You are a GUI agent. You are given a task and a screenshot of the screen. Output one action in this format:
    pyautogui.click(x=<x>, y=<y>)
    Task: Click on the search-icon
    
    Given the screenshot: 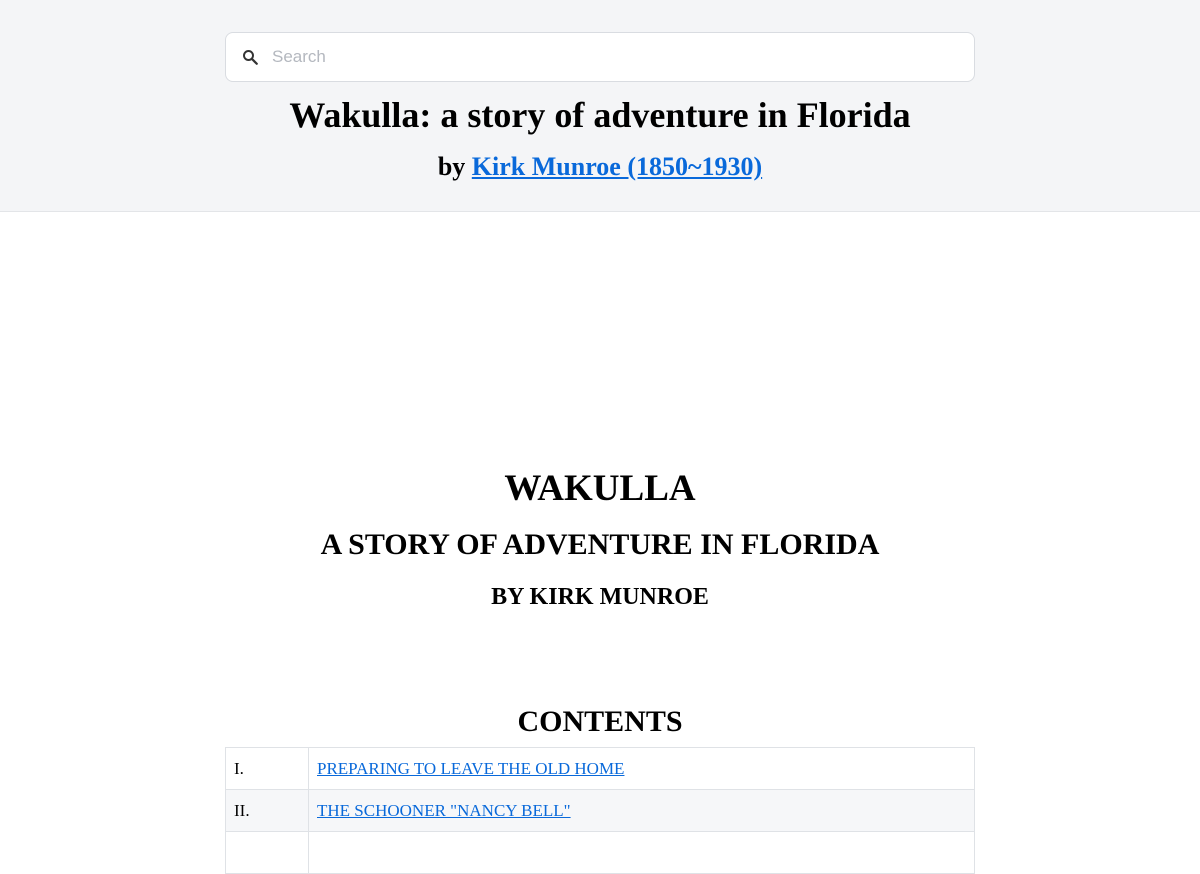 What is the action you would take?
    pyautogui.click(x=250, y=57)
    